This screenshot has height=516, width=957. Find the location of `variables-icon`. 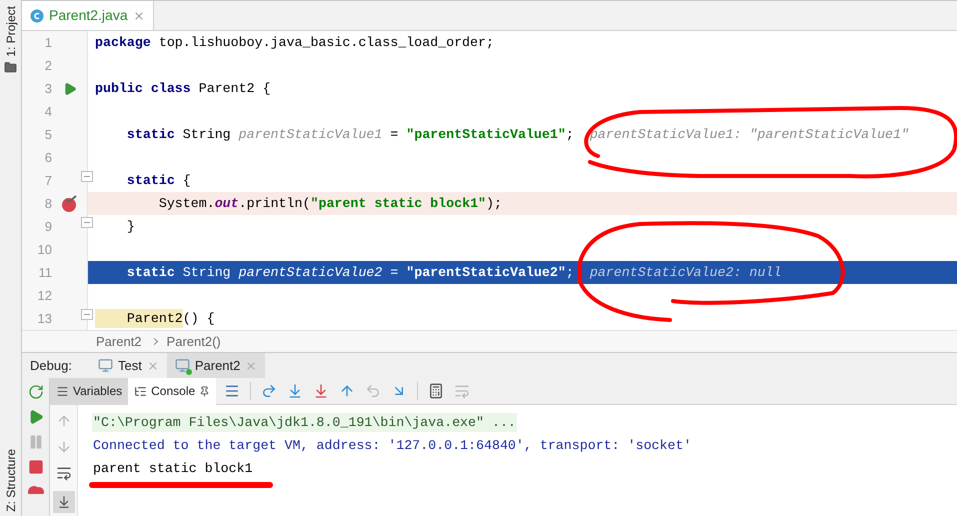

variables-icon is located at coordinates (62, 391).